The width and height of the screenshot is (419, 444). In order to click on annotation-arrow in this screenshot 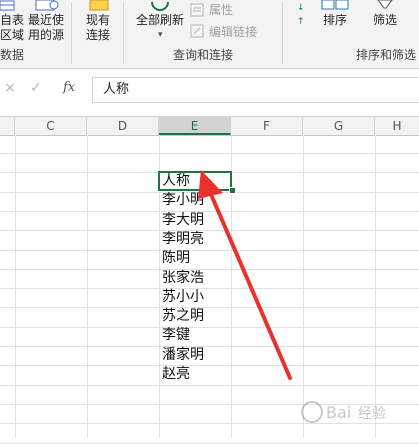, I will do `click(245, 275)`.